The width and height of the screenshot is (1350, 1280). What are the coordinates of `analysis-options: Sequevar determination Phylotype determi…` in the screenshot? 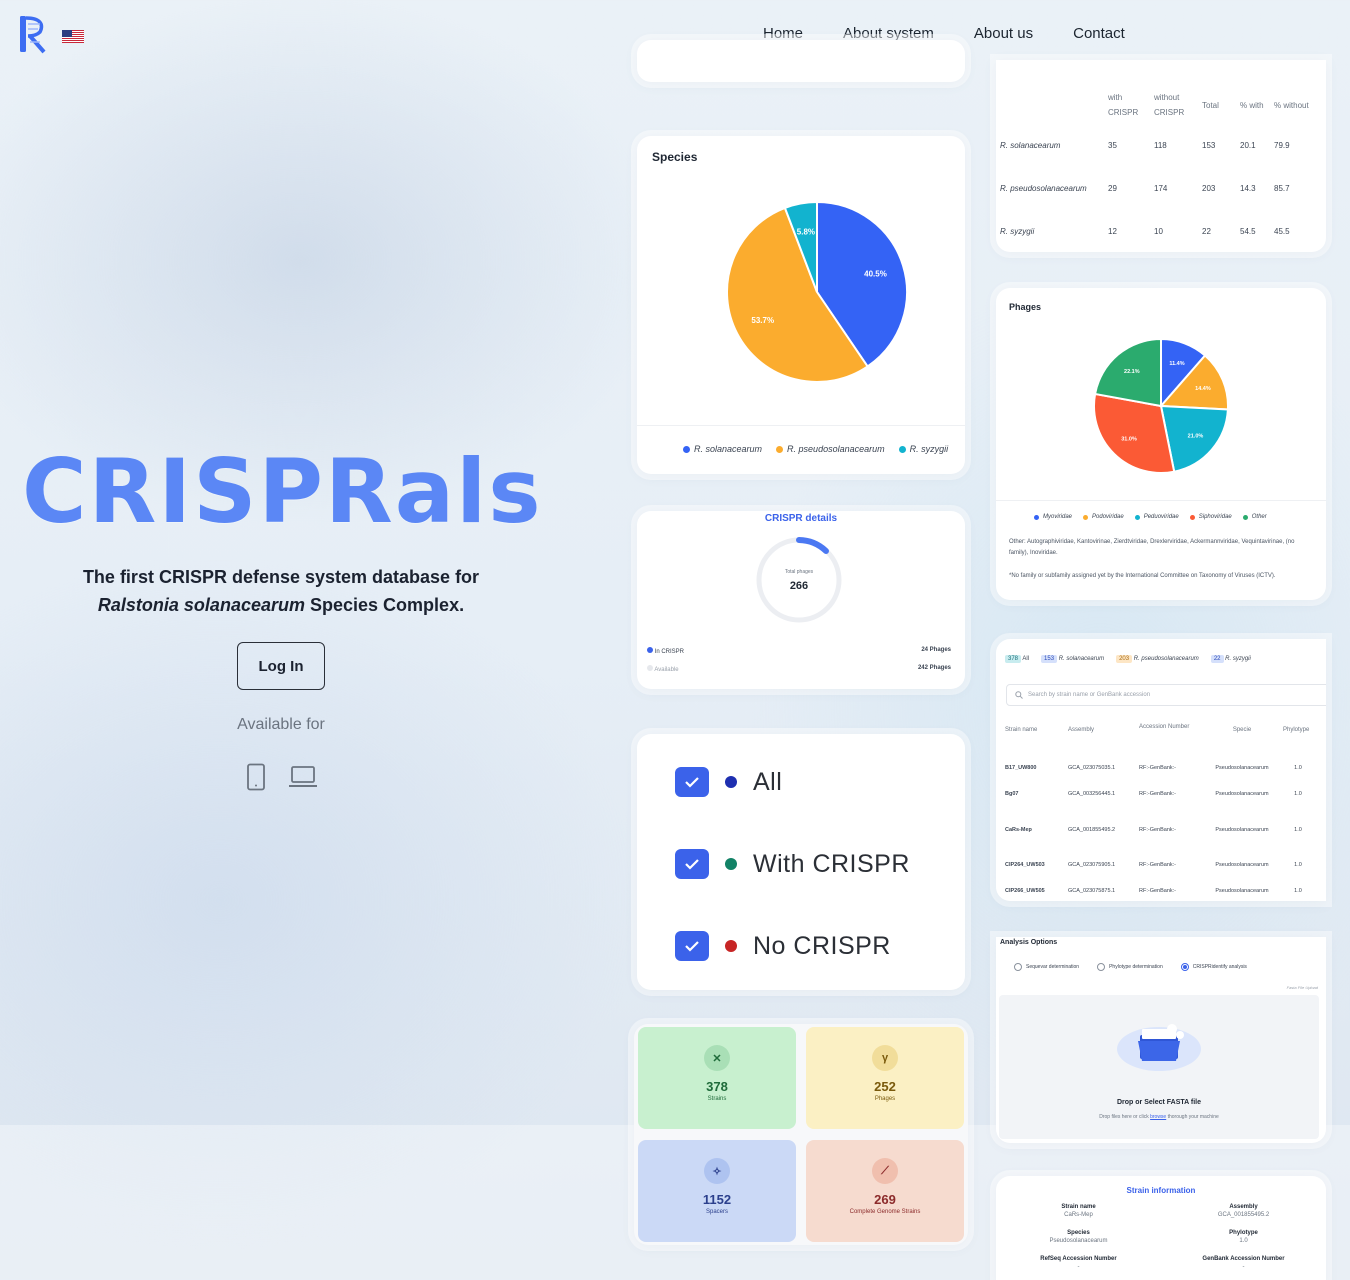 It's located at (1130, 967).